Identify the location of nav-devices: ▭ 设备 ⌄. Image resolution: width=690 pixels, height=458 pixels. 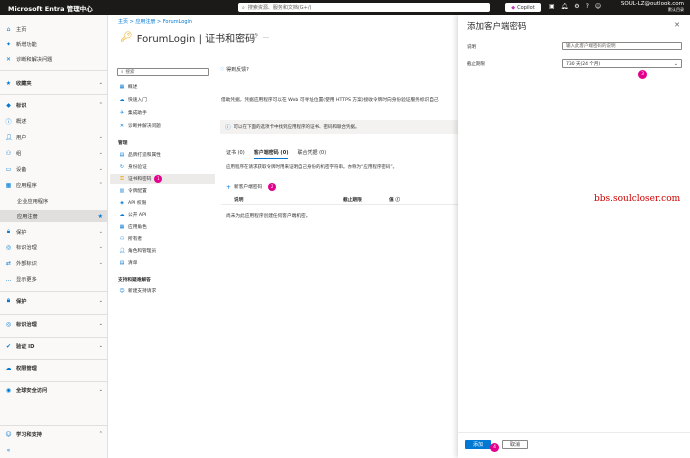
(54, 169).